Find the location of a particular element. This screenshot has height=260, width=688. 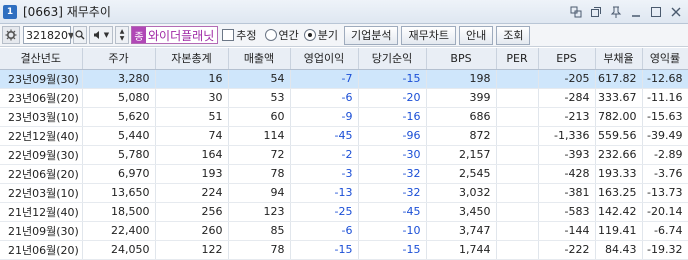

minimize-window-icon is located at coordinates (636, 12).